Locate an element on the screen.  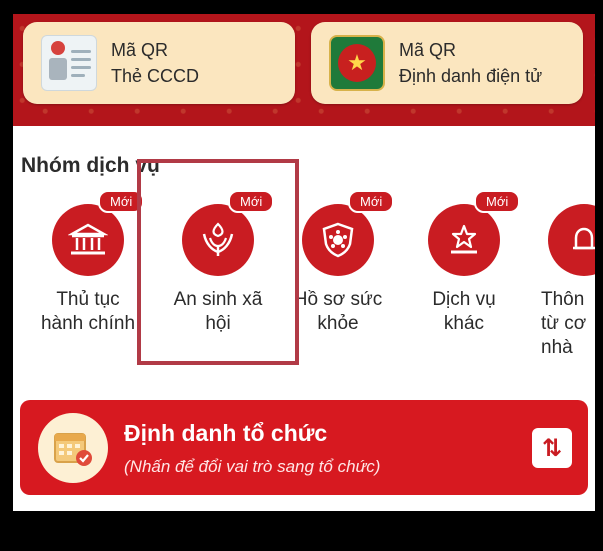
service-label: Thôn từ cơ nhà is located at coordinates (564, 323).